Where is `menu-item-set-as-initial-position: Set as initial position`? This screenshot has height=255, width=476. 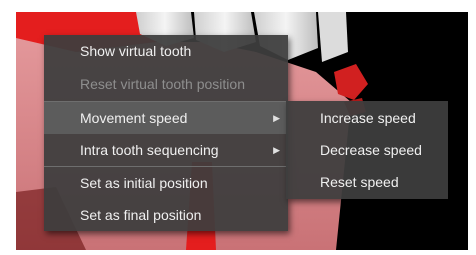 menu-item-set-as-initial-position: Set as initial position is located at coordinates (166, 183).